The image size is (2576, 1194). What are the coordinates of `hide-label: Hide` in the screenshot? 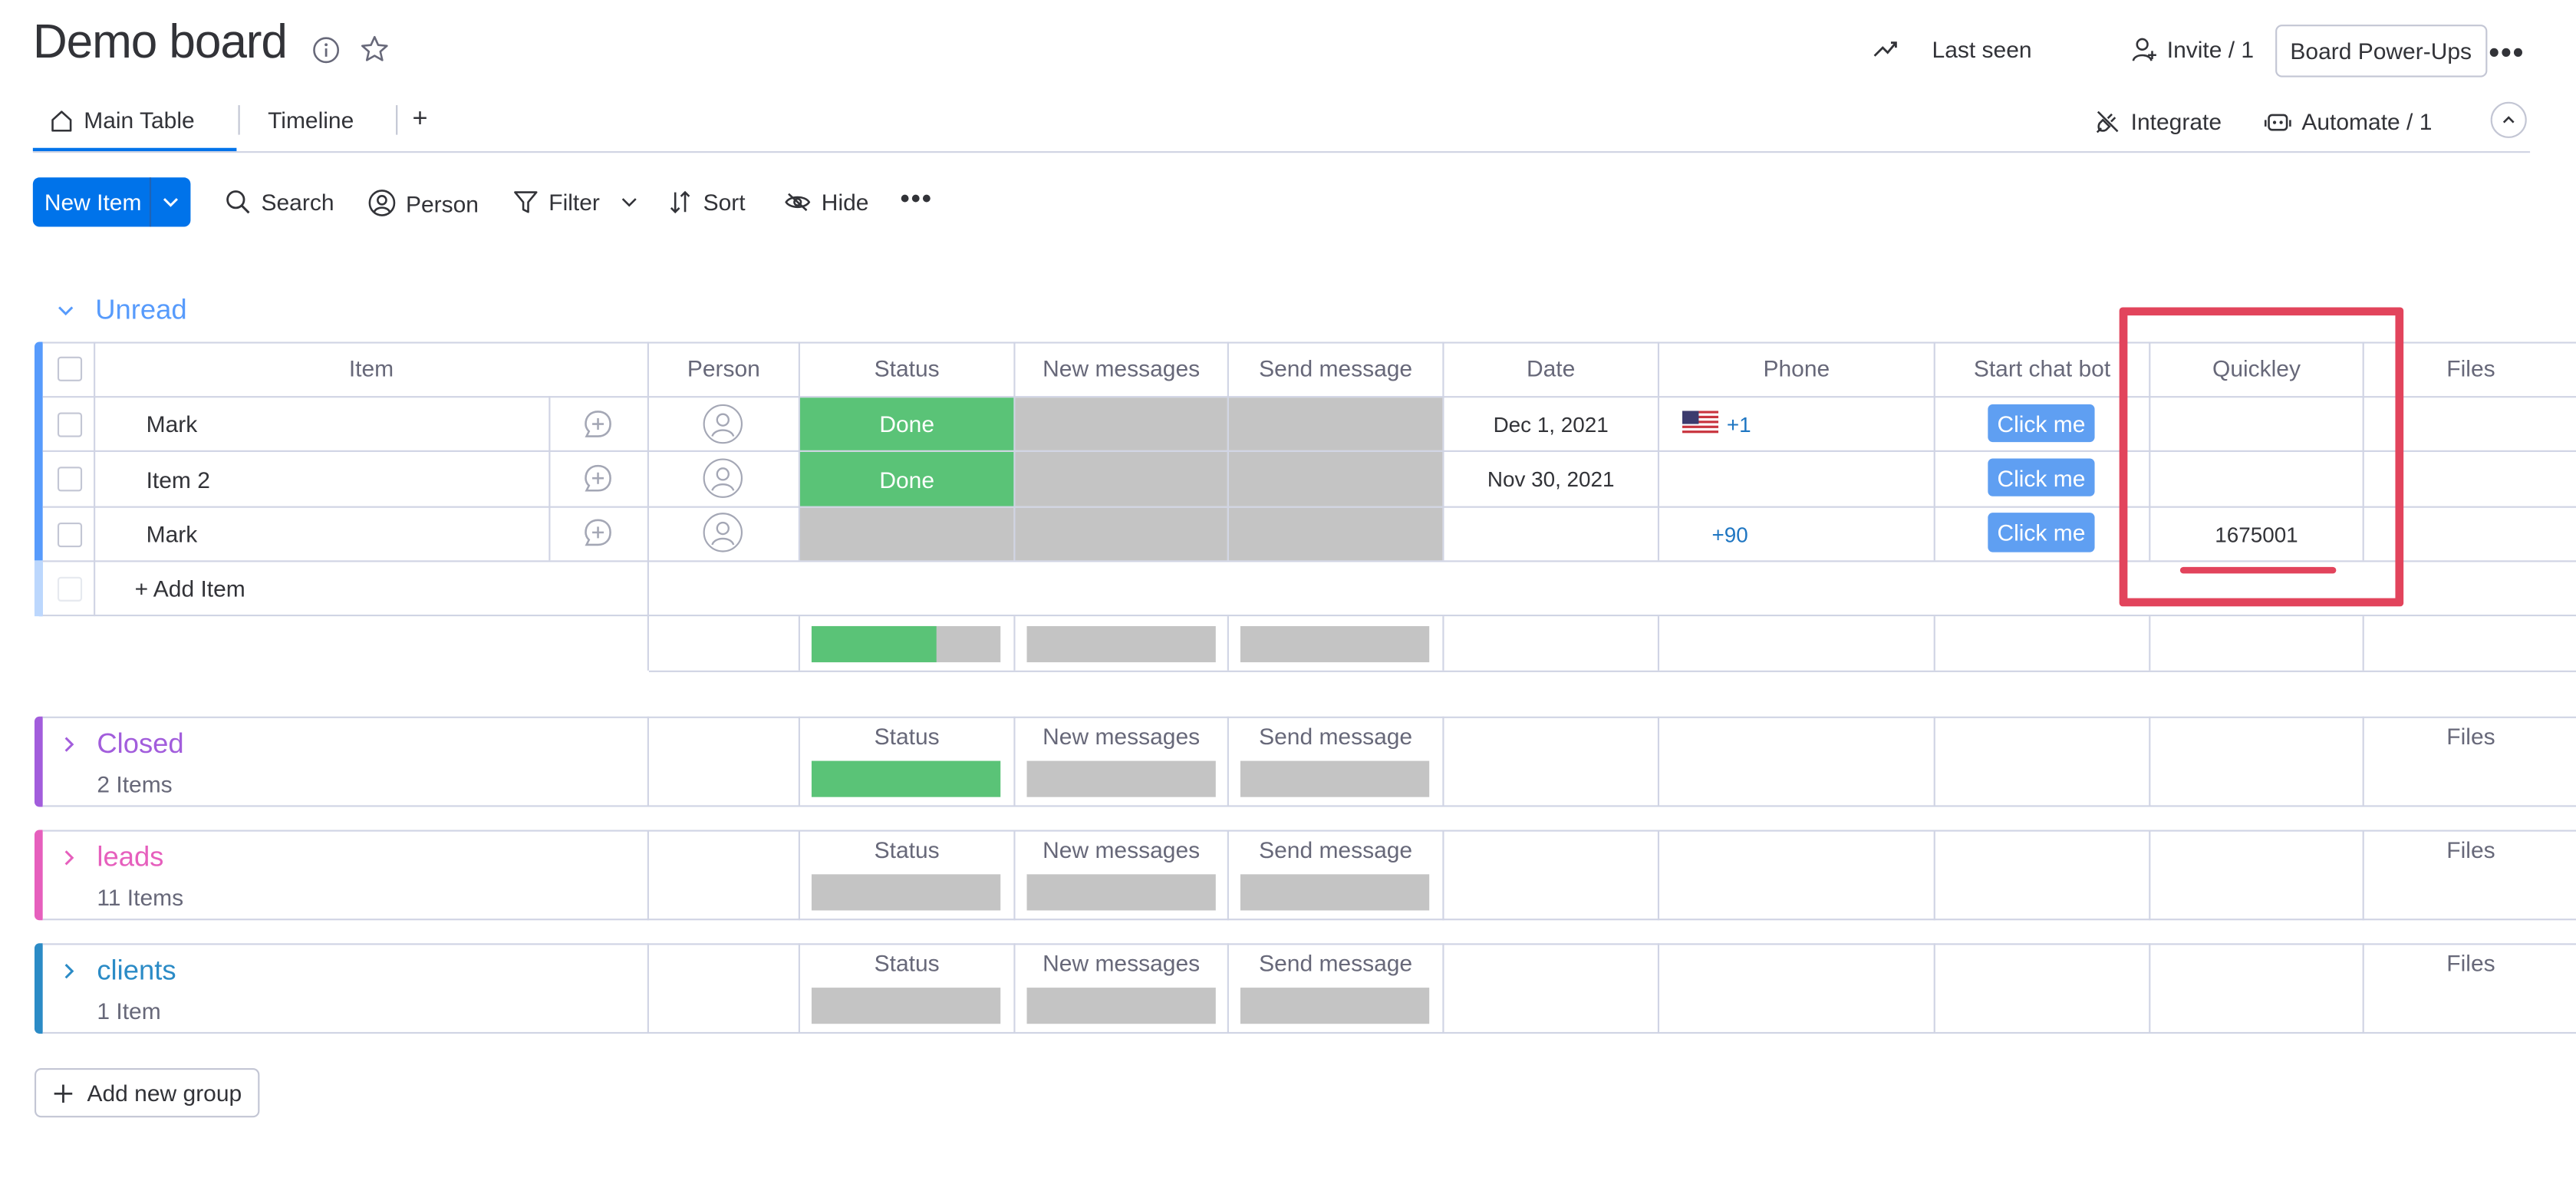 It's located at (845, 202).